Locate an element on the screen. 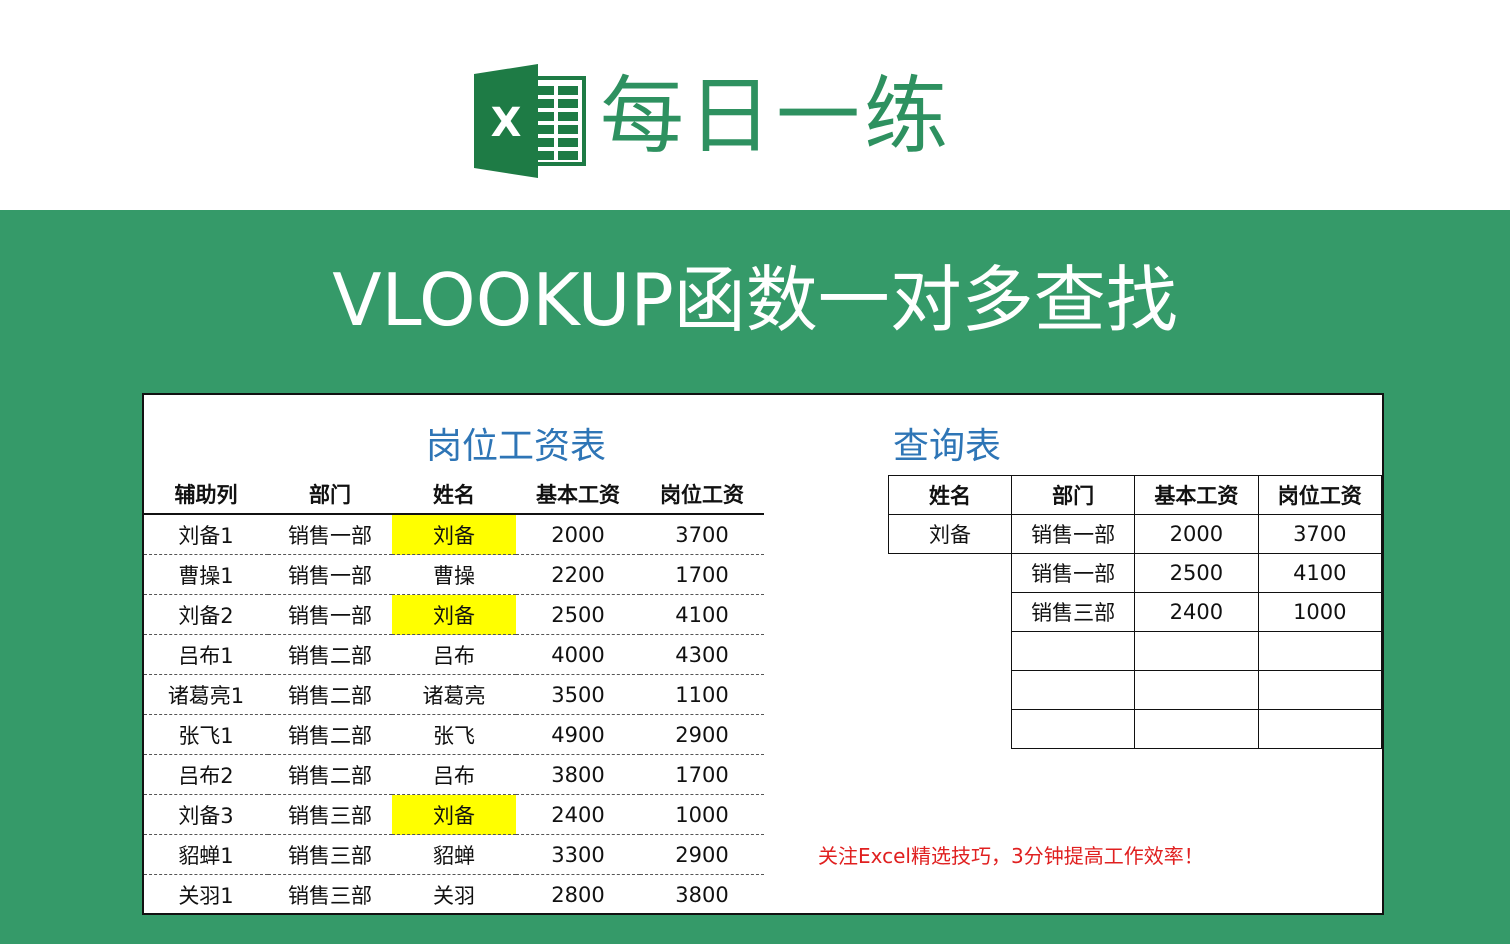 The image size is (1510, 944). table-cell: 4300 is located at coordinates (702, 654).